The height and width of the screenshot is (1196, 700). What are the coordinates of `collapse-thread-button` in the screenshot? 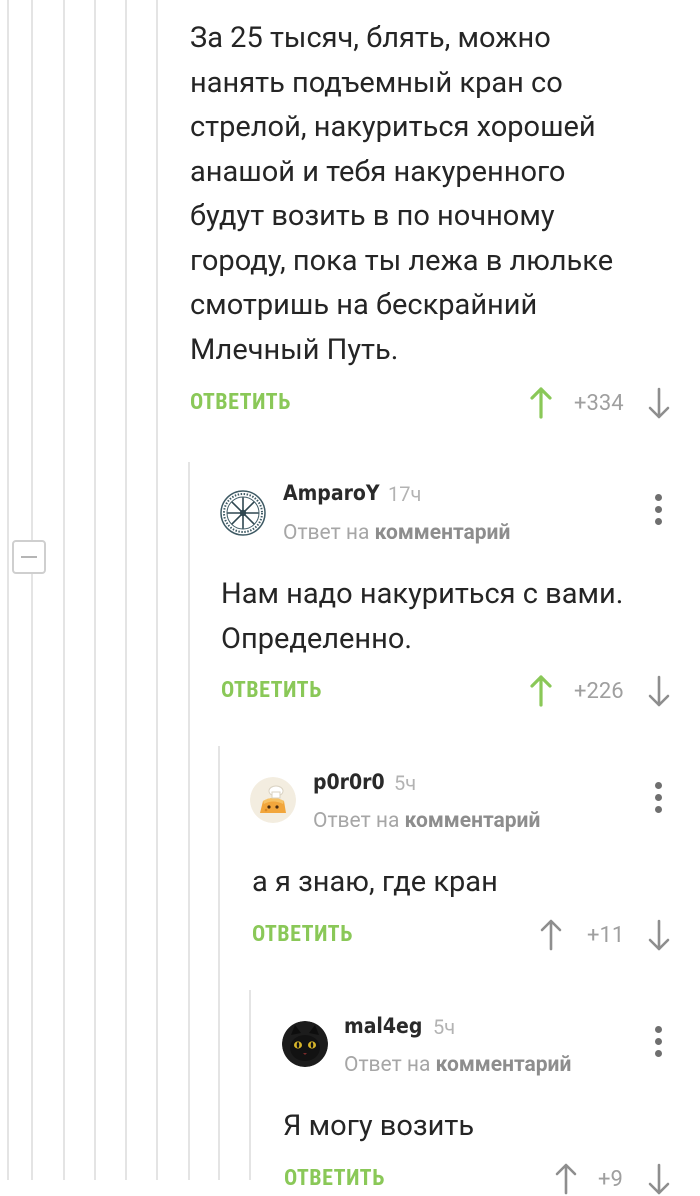 It's located at (29, 557).